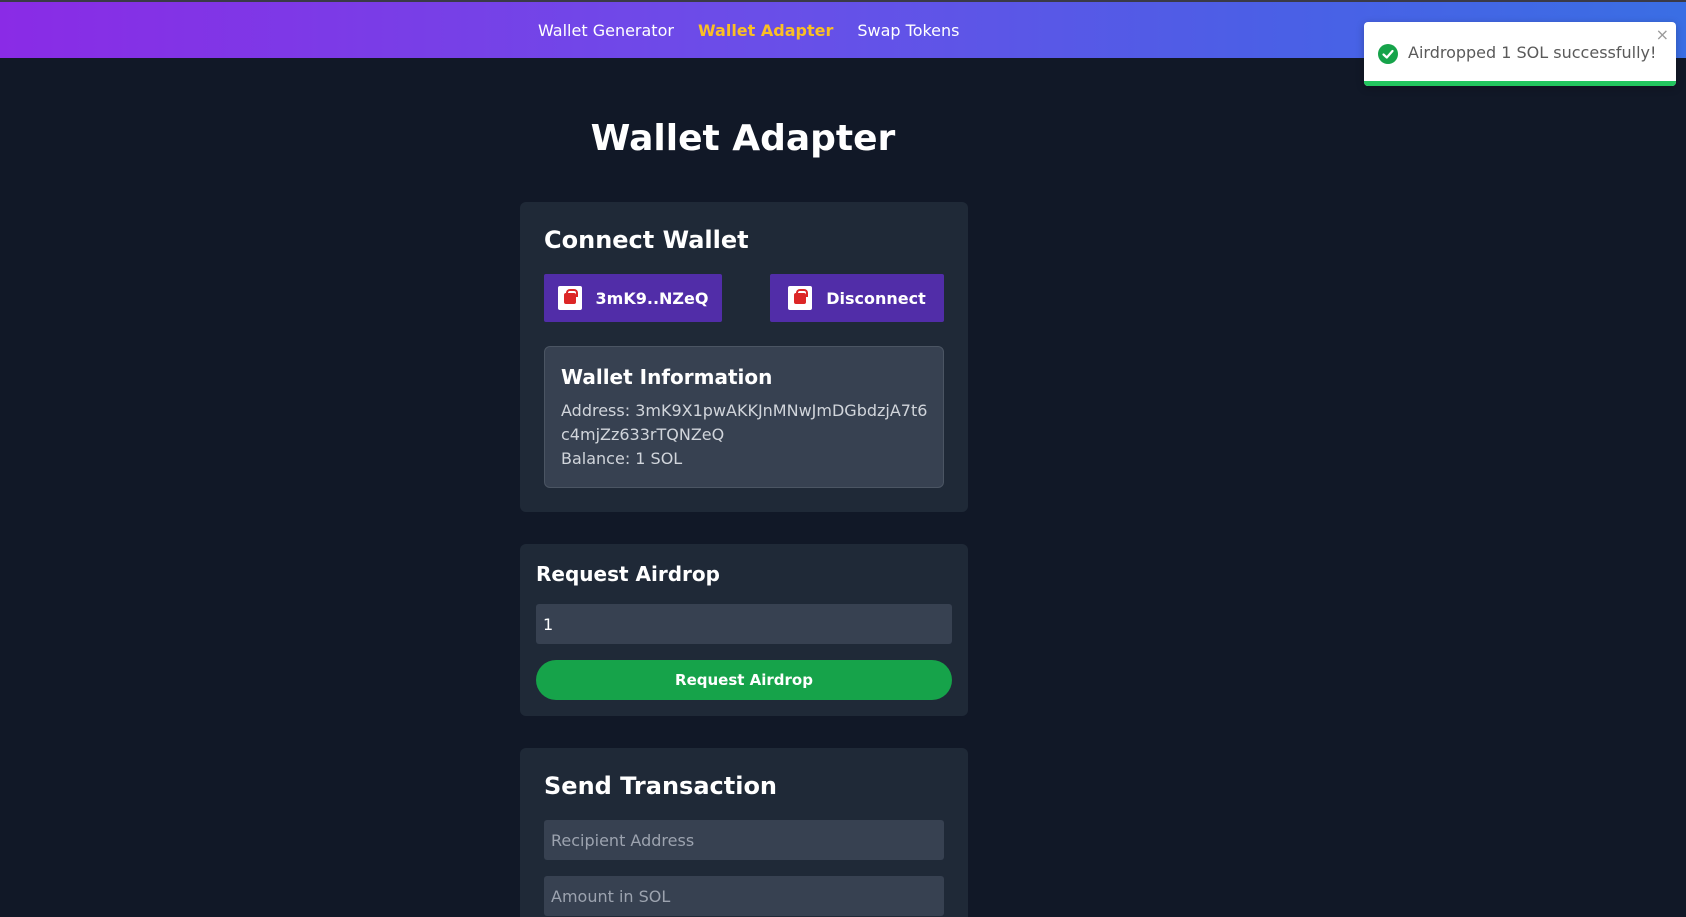  Describe the element at coordinates (876, 298) in the screenshot. I see `disconnect-label: Disconnect` at that location.